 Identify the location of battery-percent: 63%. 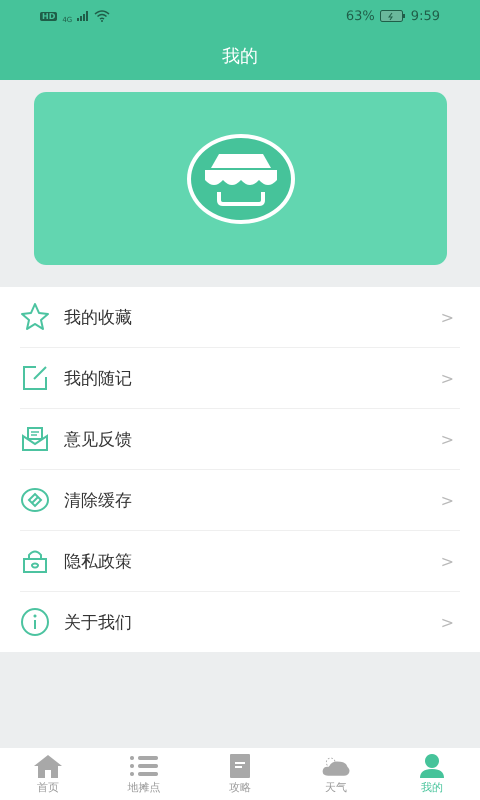
(360, 16).